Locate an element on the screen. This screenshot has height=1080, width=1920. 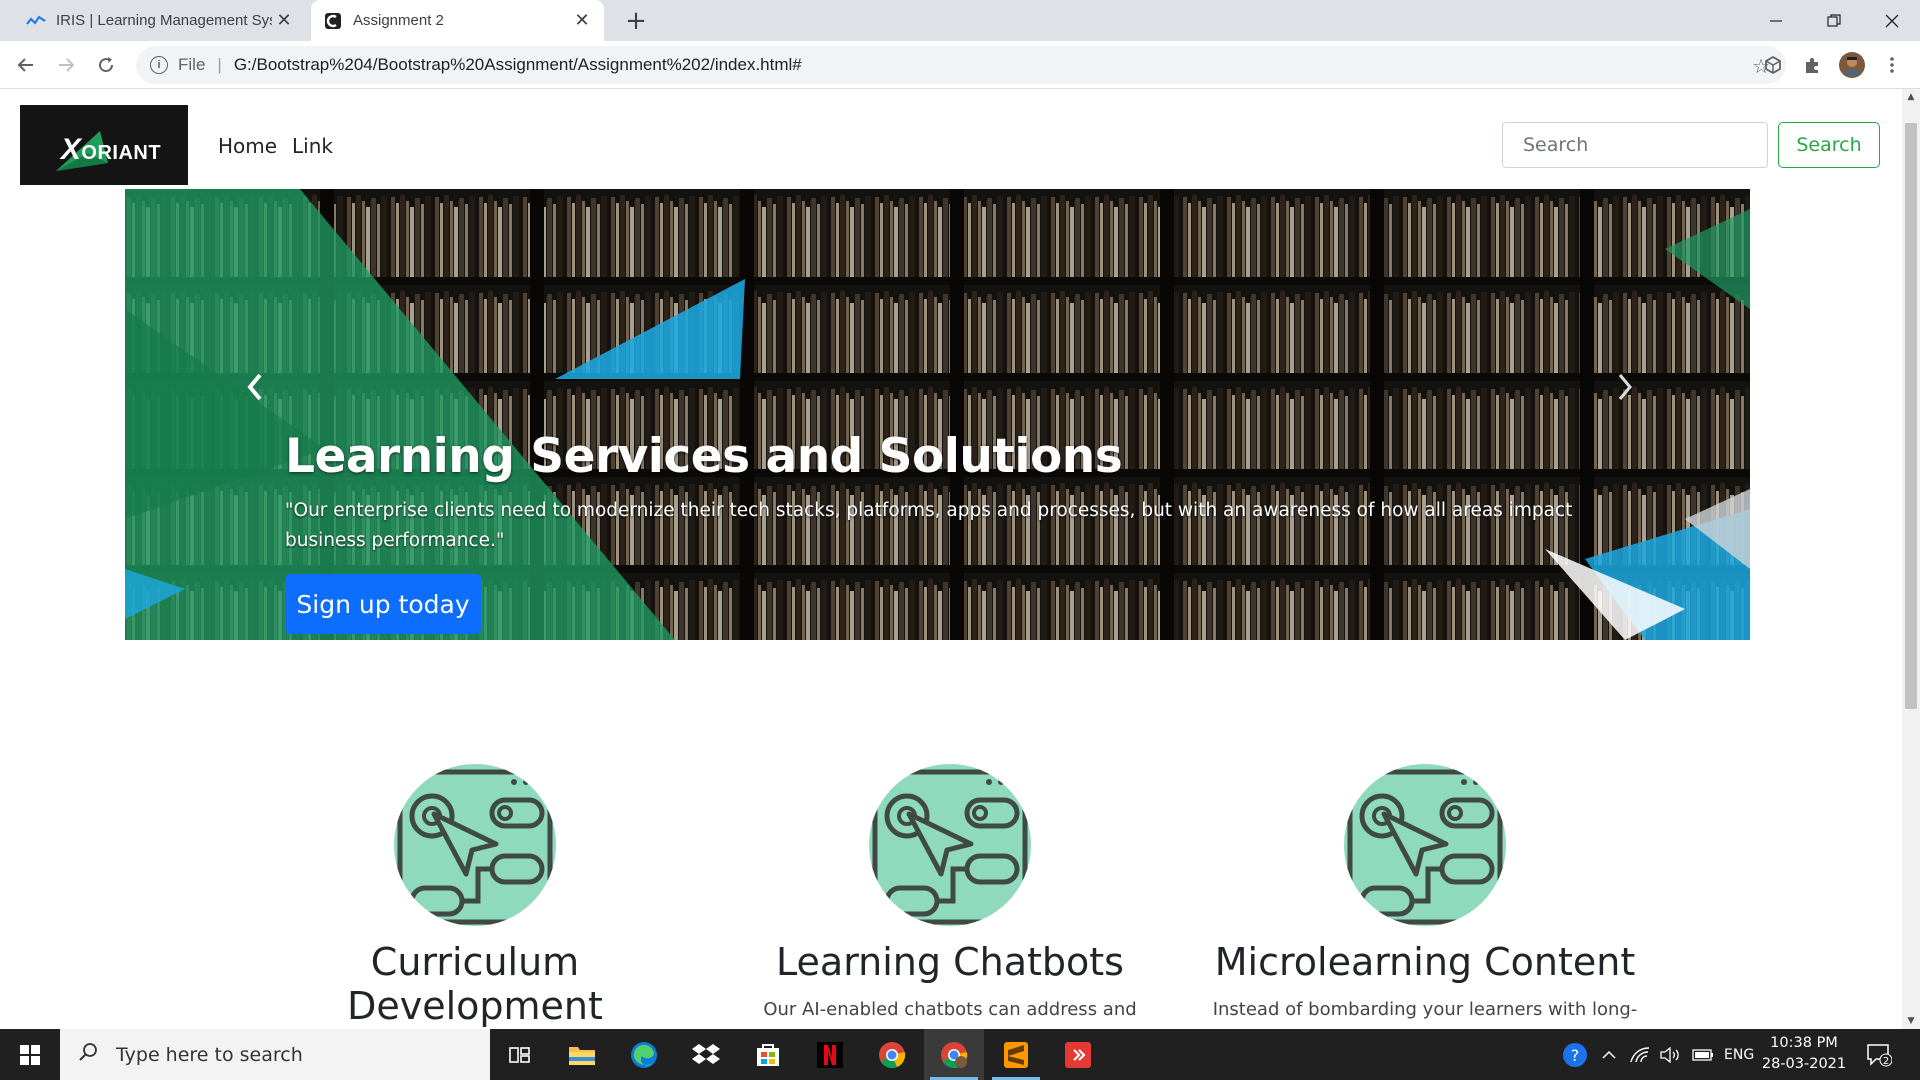
sublime-text-icon is located at coordinates (1016, 1054).